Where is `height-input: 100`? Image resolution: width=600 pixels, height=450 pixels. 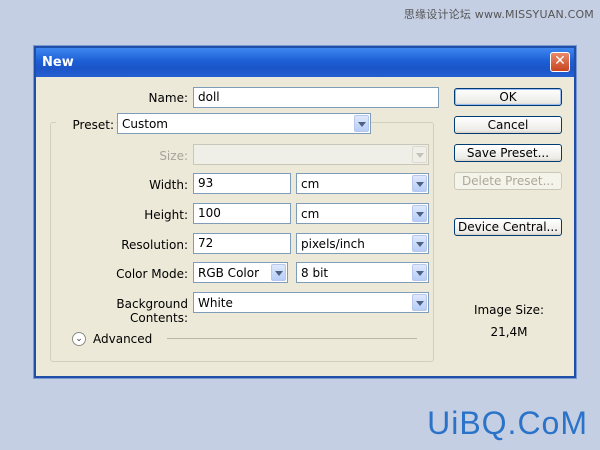
height-input: 100 is located at coordinates (242, 213).